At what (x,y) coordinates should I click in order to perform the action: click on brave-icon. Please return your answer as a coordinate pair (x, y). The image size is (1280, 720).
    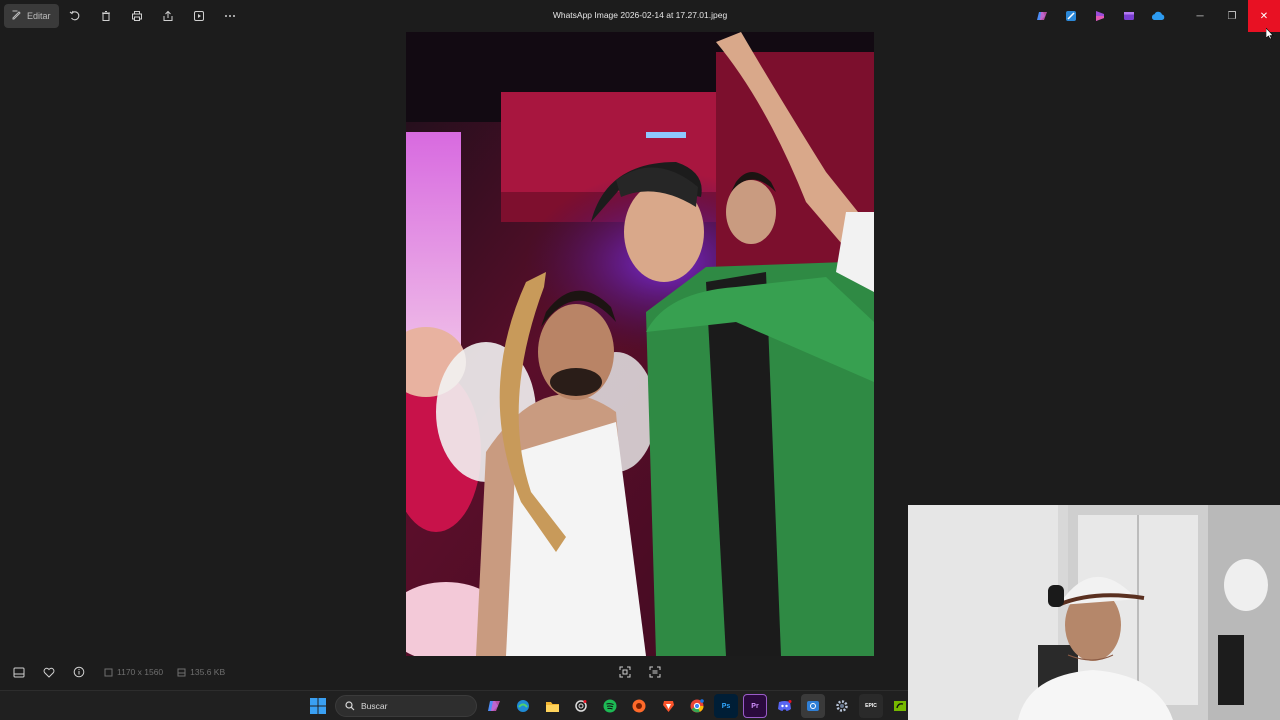
    Looking at the image, I should click on (668, 706).